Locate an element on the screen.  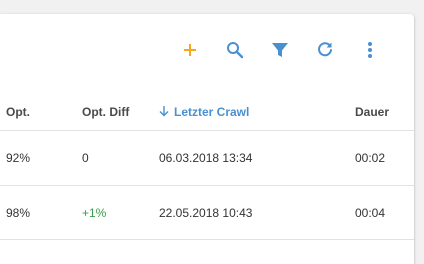
more-options-button is located at coordinates (370, 50).